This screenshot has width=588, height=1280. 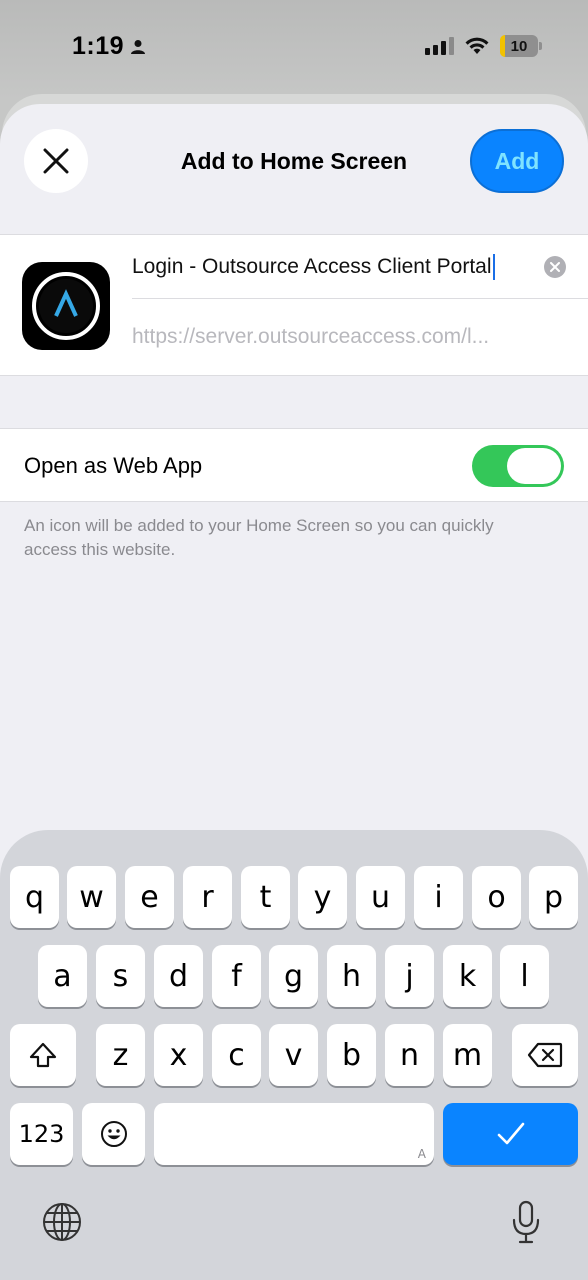 I want to click on delete-key, so click(x=545, y=1055).